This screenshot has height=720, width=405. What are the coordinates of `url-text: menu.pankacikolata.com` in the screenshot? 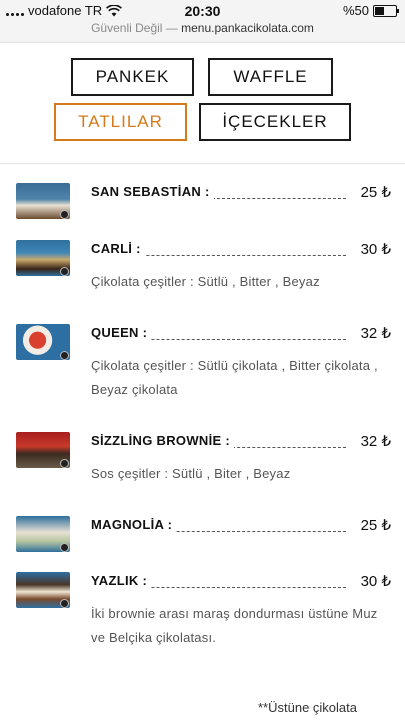 It's located at (247, 28).